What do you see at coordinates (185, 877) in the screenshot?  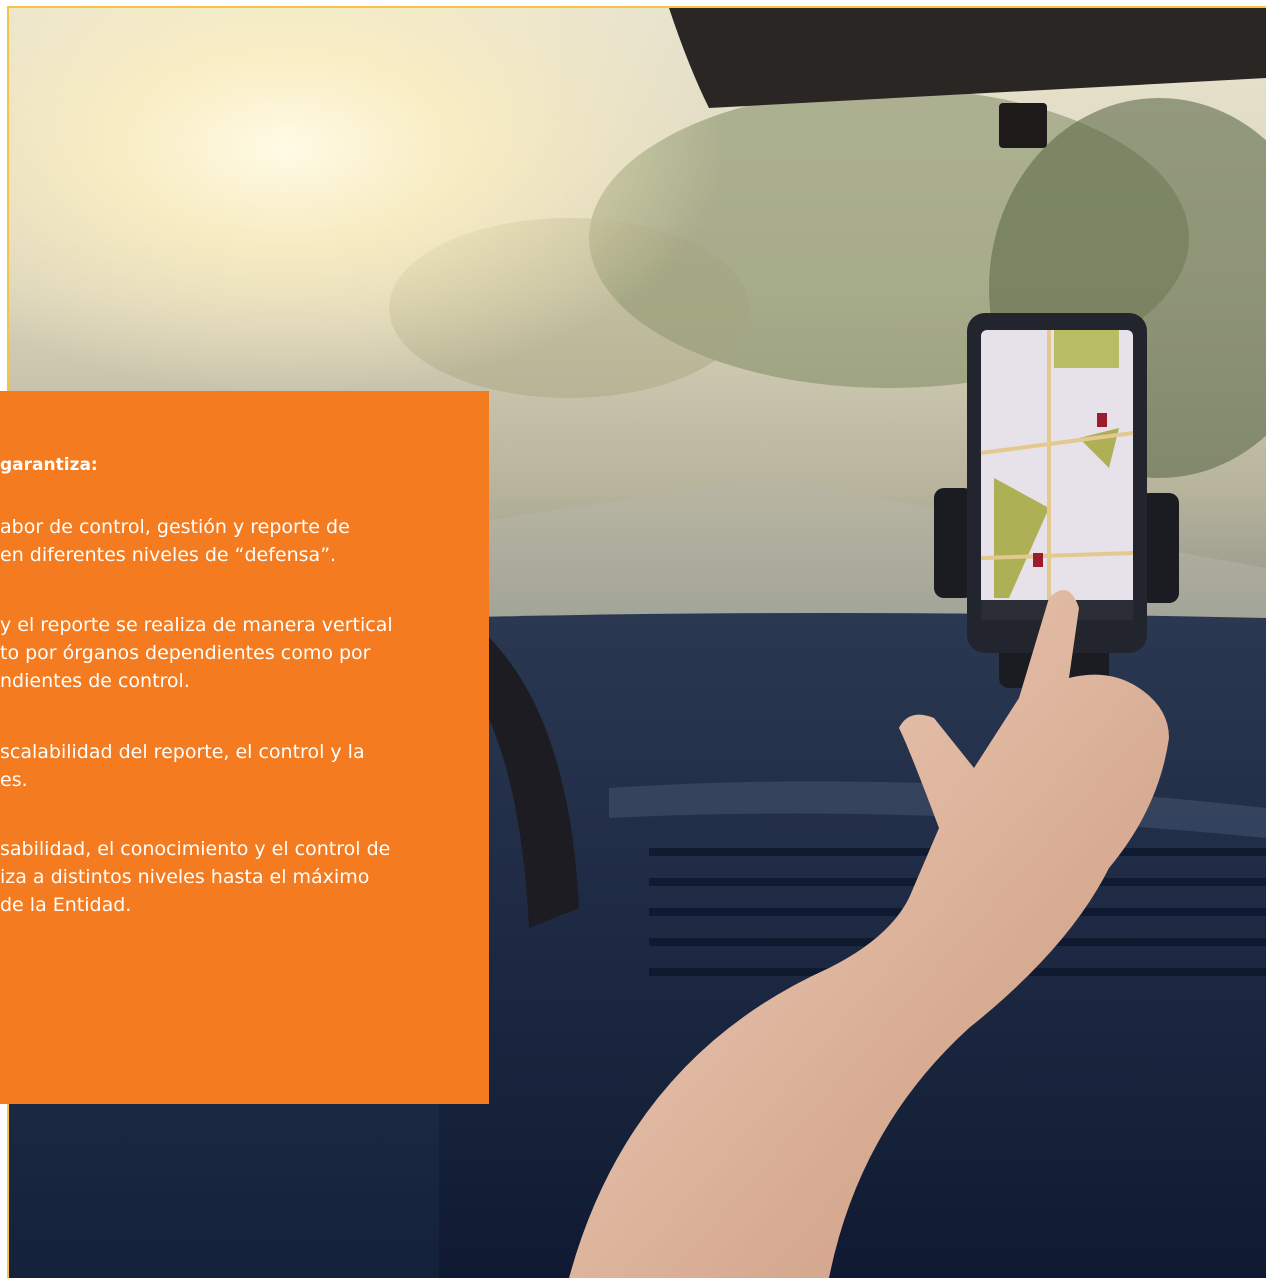 I see `paragraph-line: iza a distintos niveles hasta el máximo` at bounding box center [185, 877].